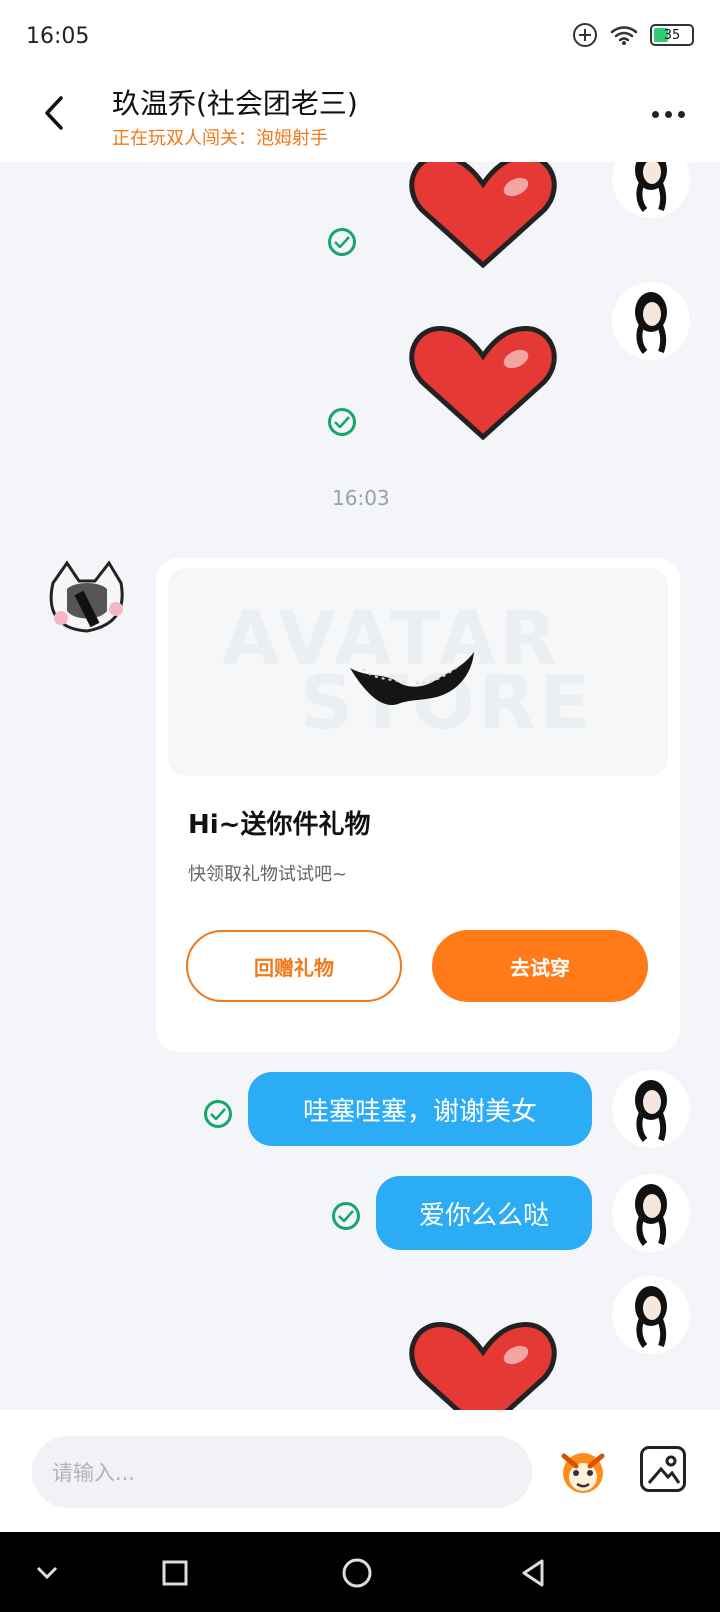  What do you see at coordinates (540, 966) in the screenshot?
I see `try-on-button: 去试穿` at bounding box center [540, 966].